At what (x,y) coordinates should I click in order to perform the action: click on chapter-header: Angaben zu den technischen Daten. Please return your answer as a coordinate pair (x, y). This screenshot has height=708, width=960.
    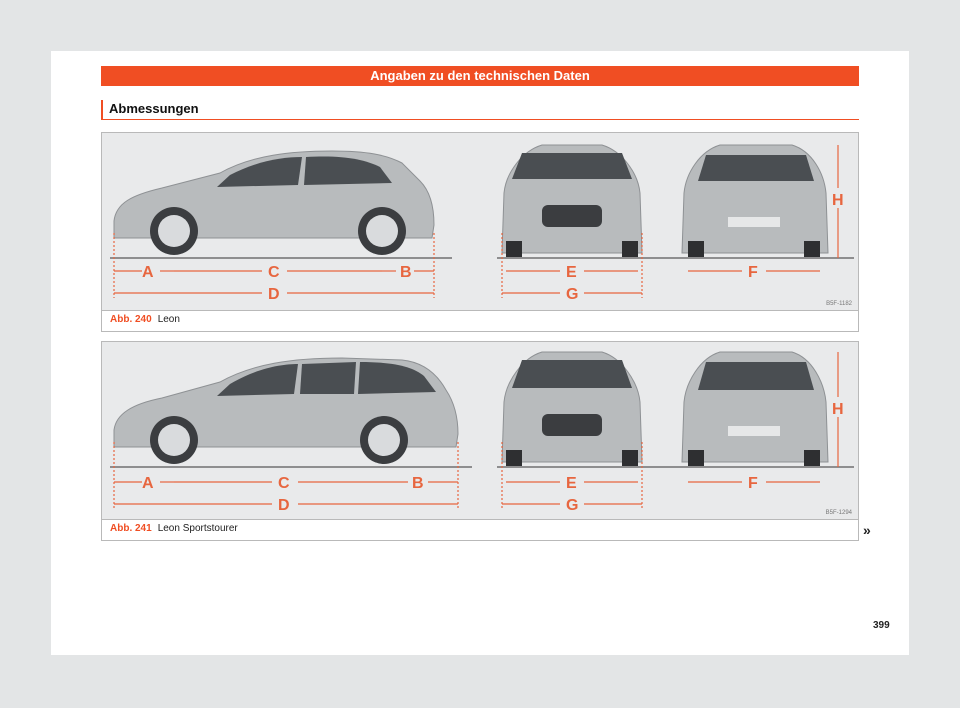
    Looking at the image, I should click on (480, 76).